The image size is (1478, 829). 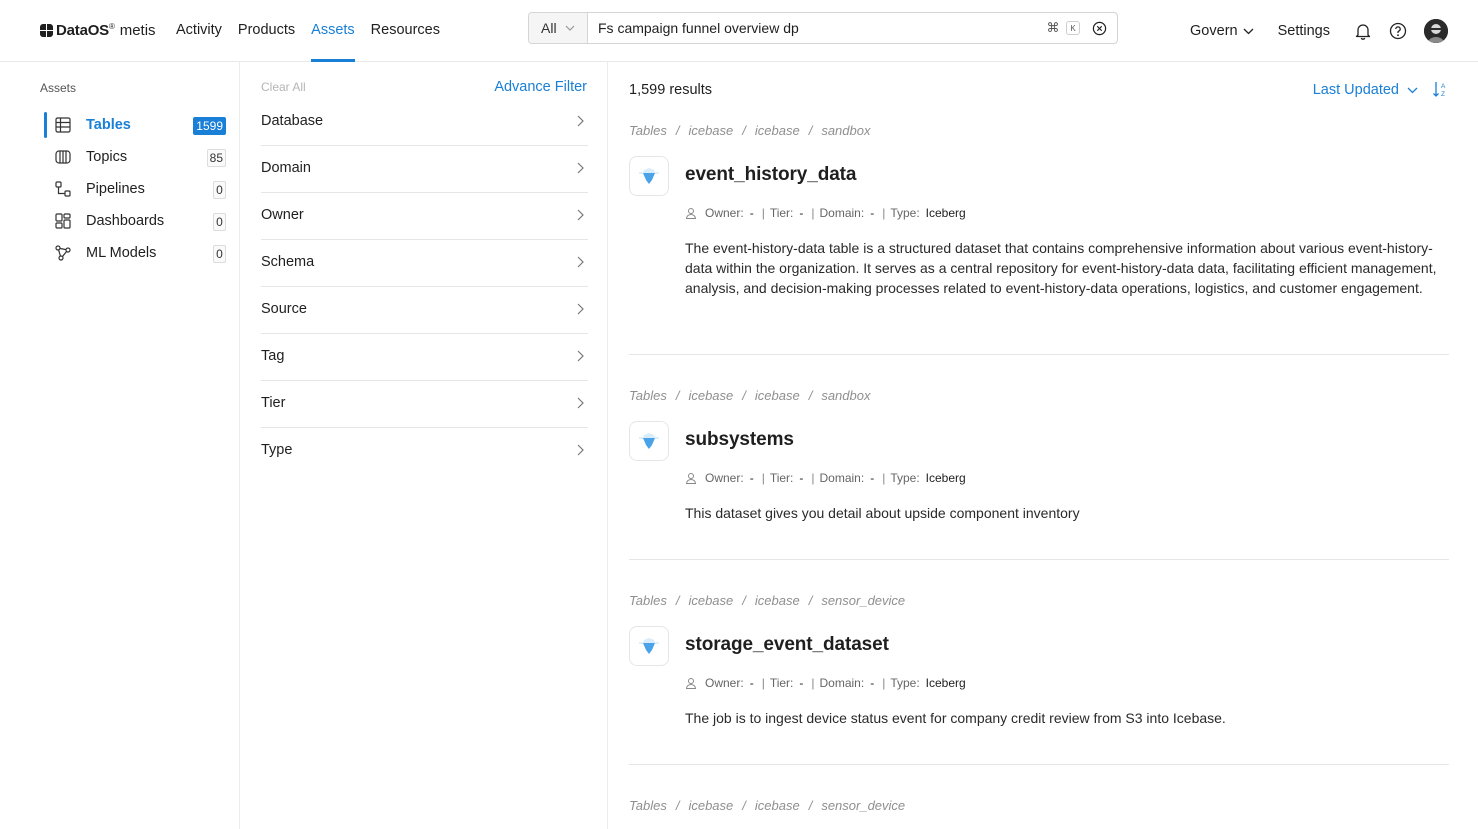 What do you see at coordinates (424, 357) in the screenshot?
I see `filter-tag: Tag` at bounding box center [424, 357].